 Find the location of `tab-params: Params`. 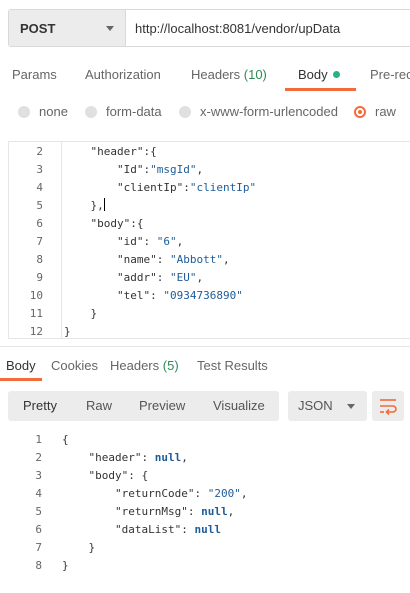

tab-params: Params is located at coordinates (34, 74).